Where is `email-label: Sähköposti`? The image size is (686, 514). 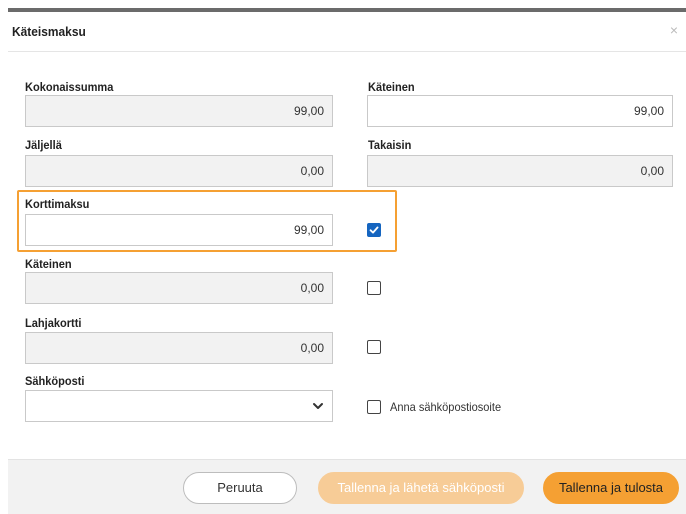 email-label: Sähköposti is located at coordinates (55, 381).